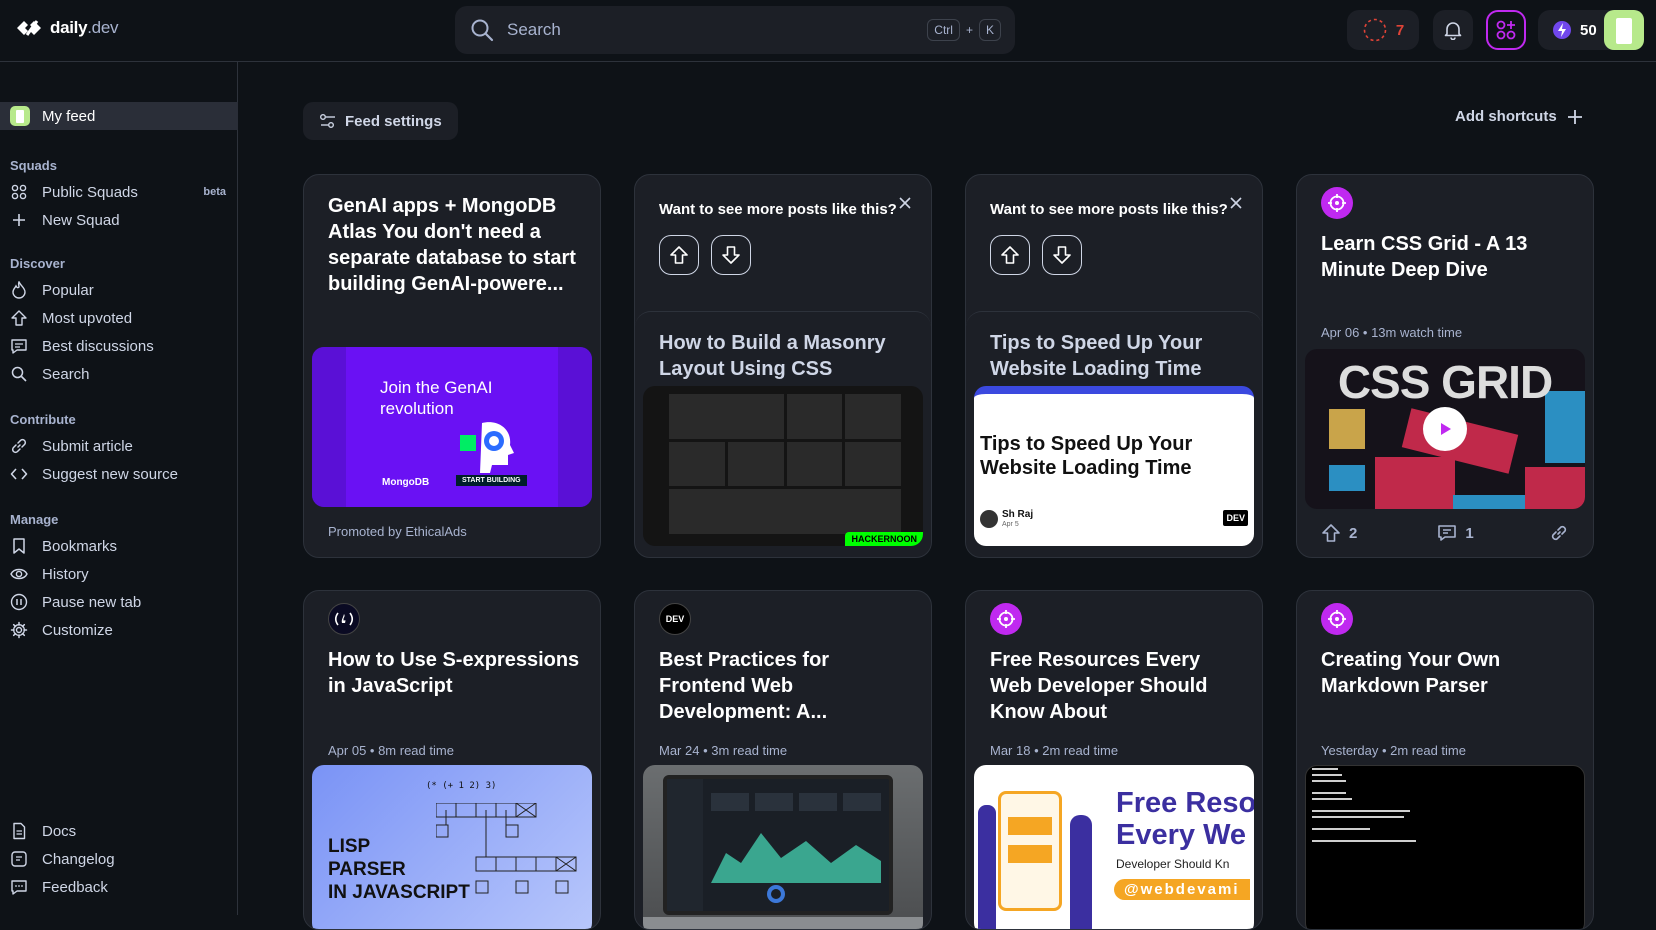 The width and height of the screenshot is (1656, 930). I want to click on feedback-icon, so click(19, 887).